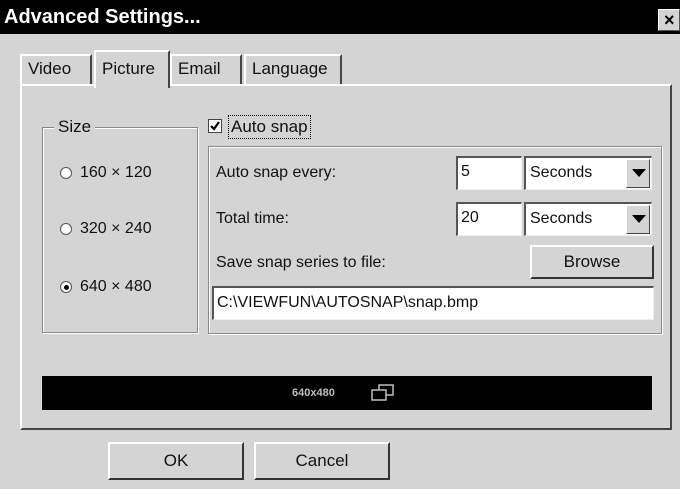 This screenshot has height=489, width=680. I want to click on total-time-unit-select: Seconds, so click(588, 219).